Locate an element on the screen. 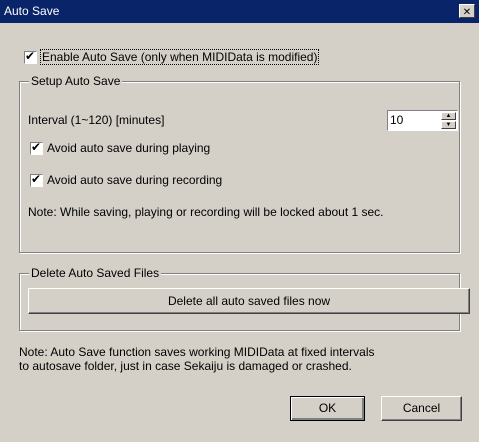 This screenshot has height=442, width=479. cancel-button-label: Cancel is located at coordinates (421, 408).